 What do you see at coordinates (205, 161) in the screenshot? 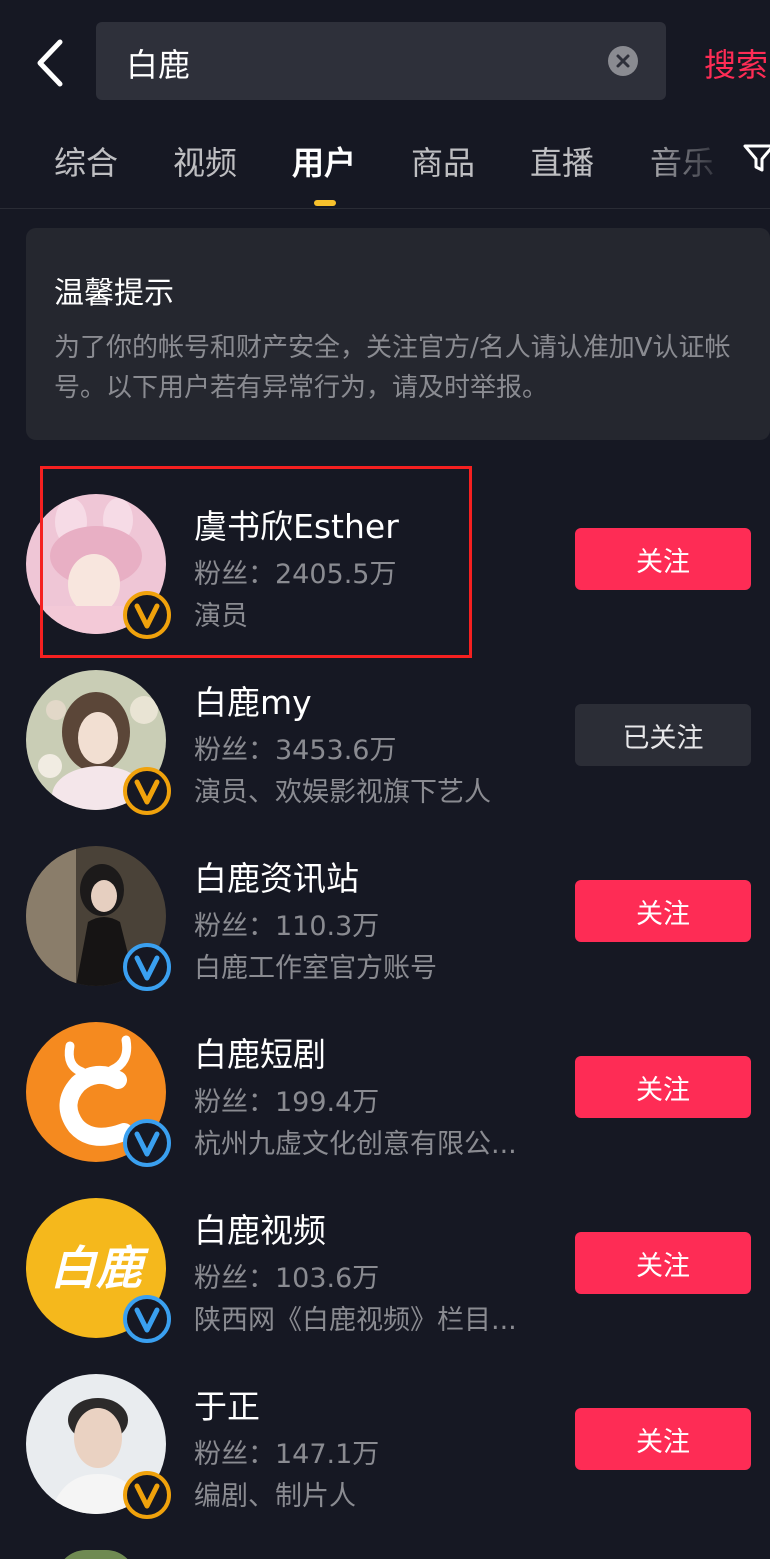
I see `tab-videos: 视频` at bounding box center [205, 161].